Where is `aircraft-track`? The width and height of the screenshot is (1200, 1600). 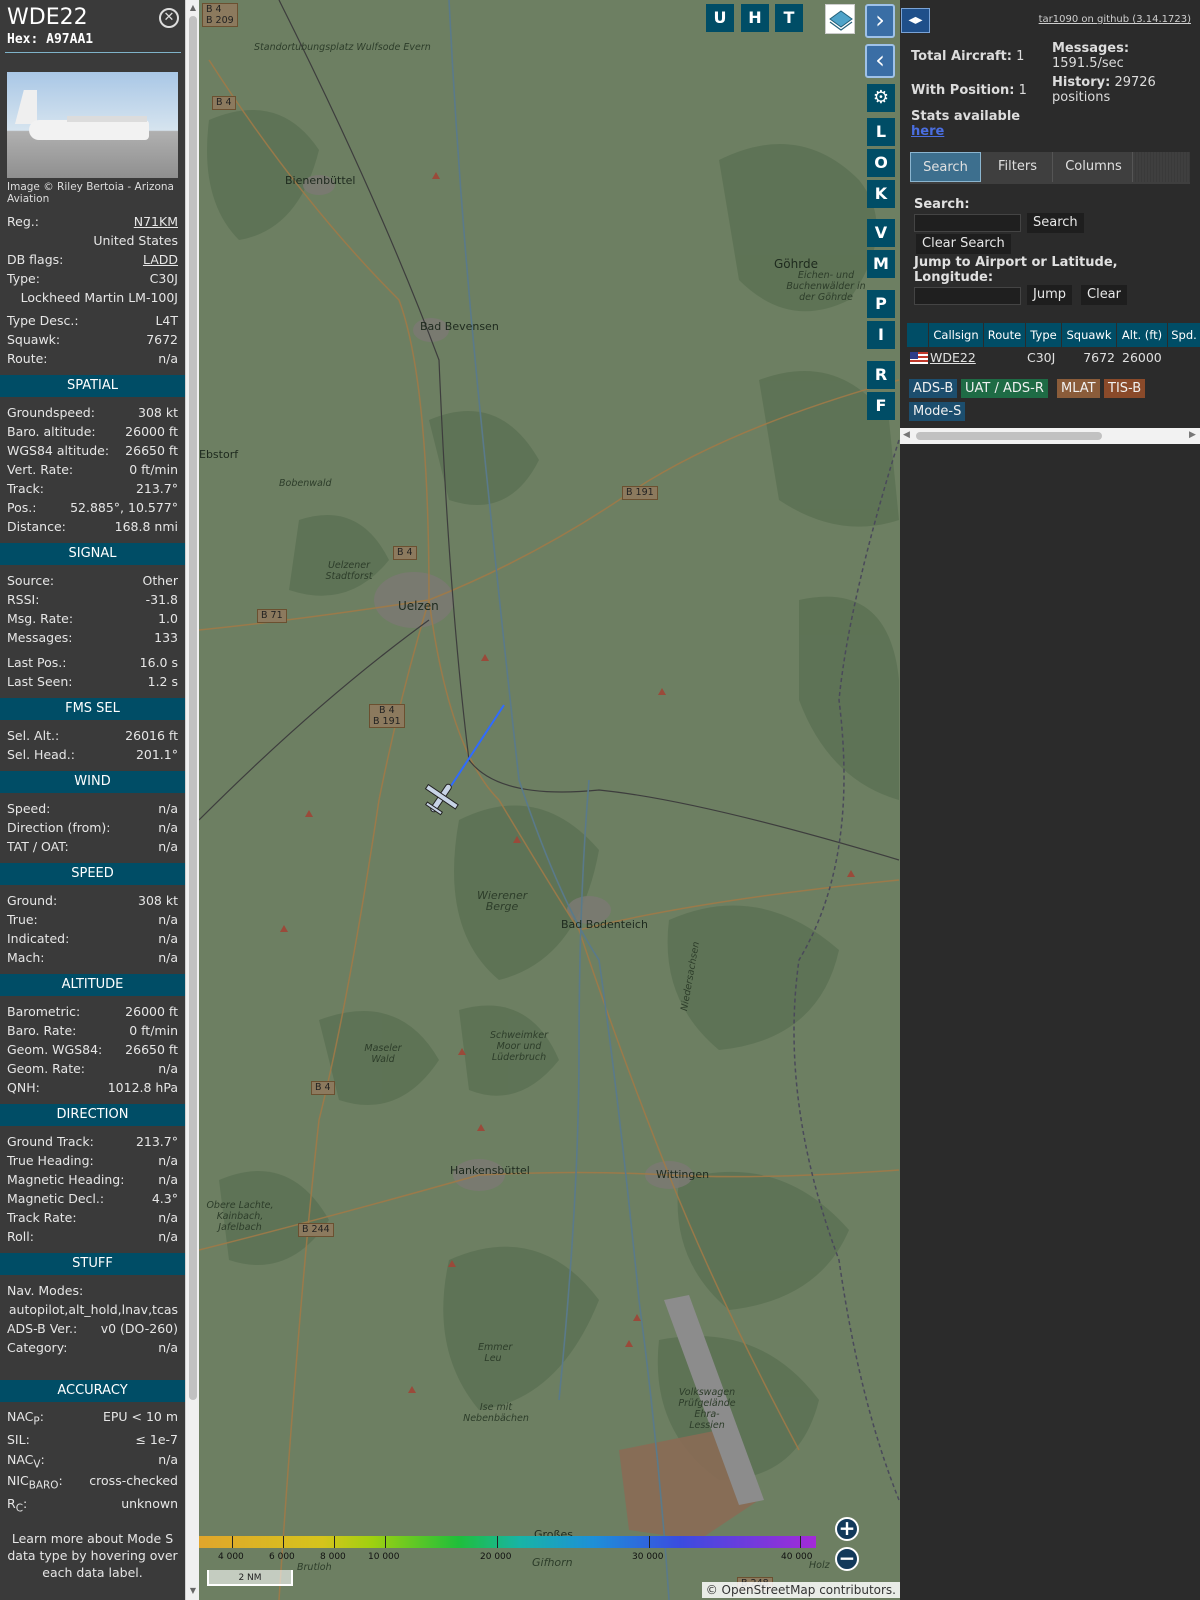
aircraft-track is located at coordinates (475, 748).